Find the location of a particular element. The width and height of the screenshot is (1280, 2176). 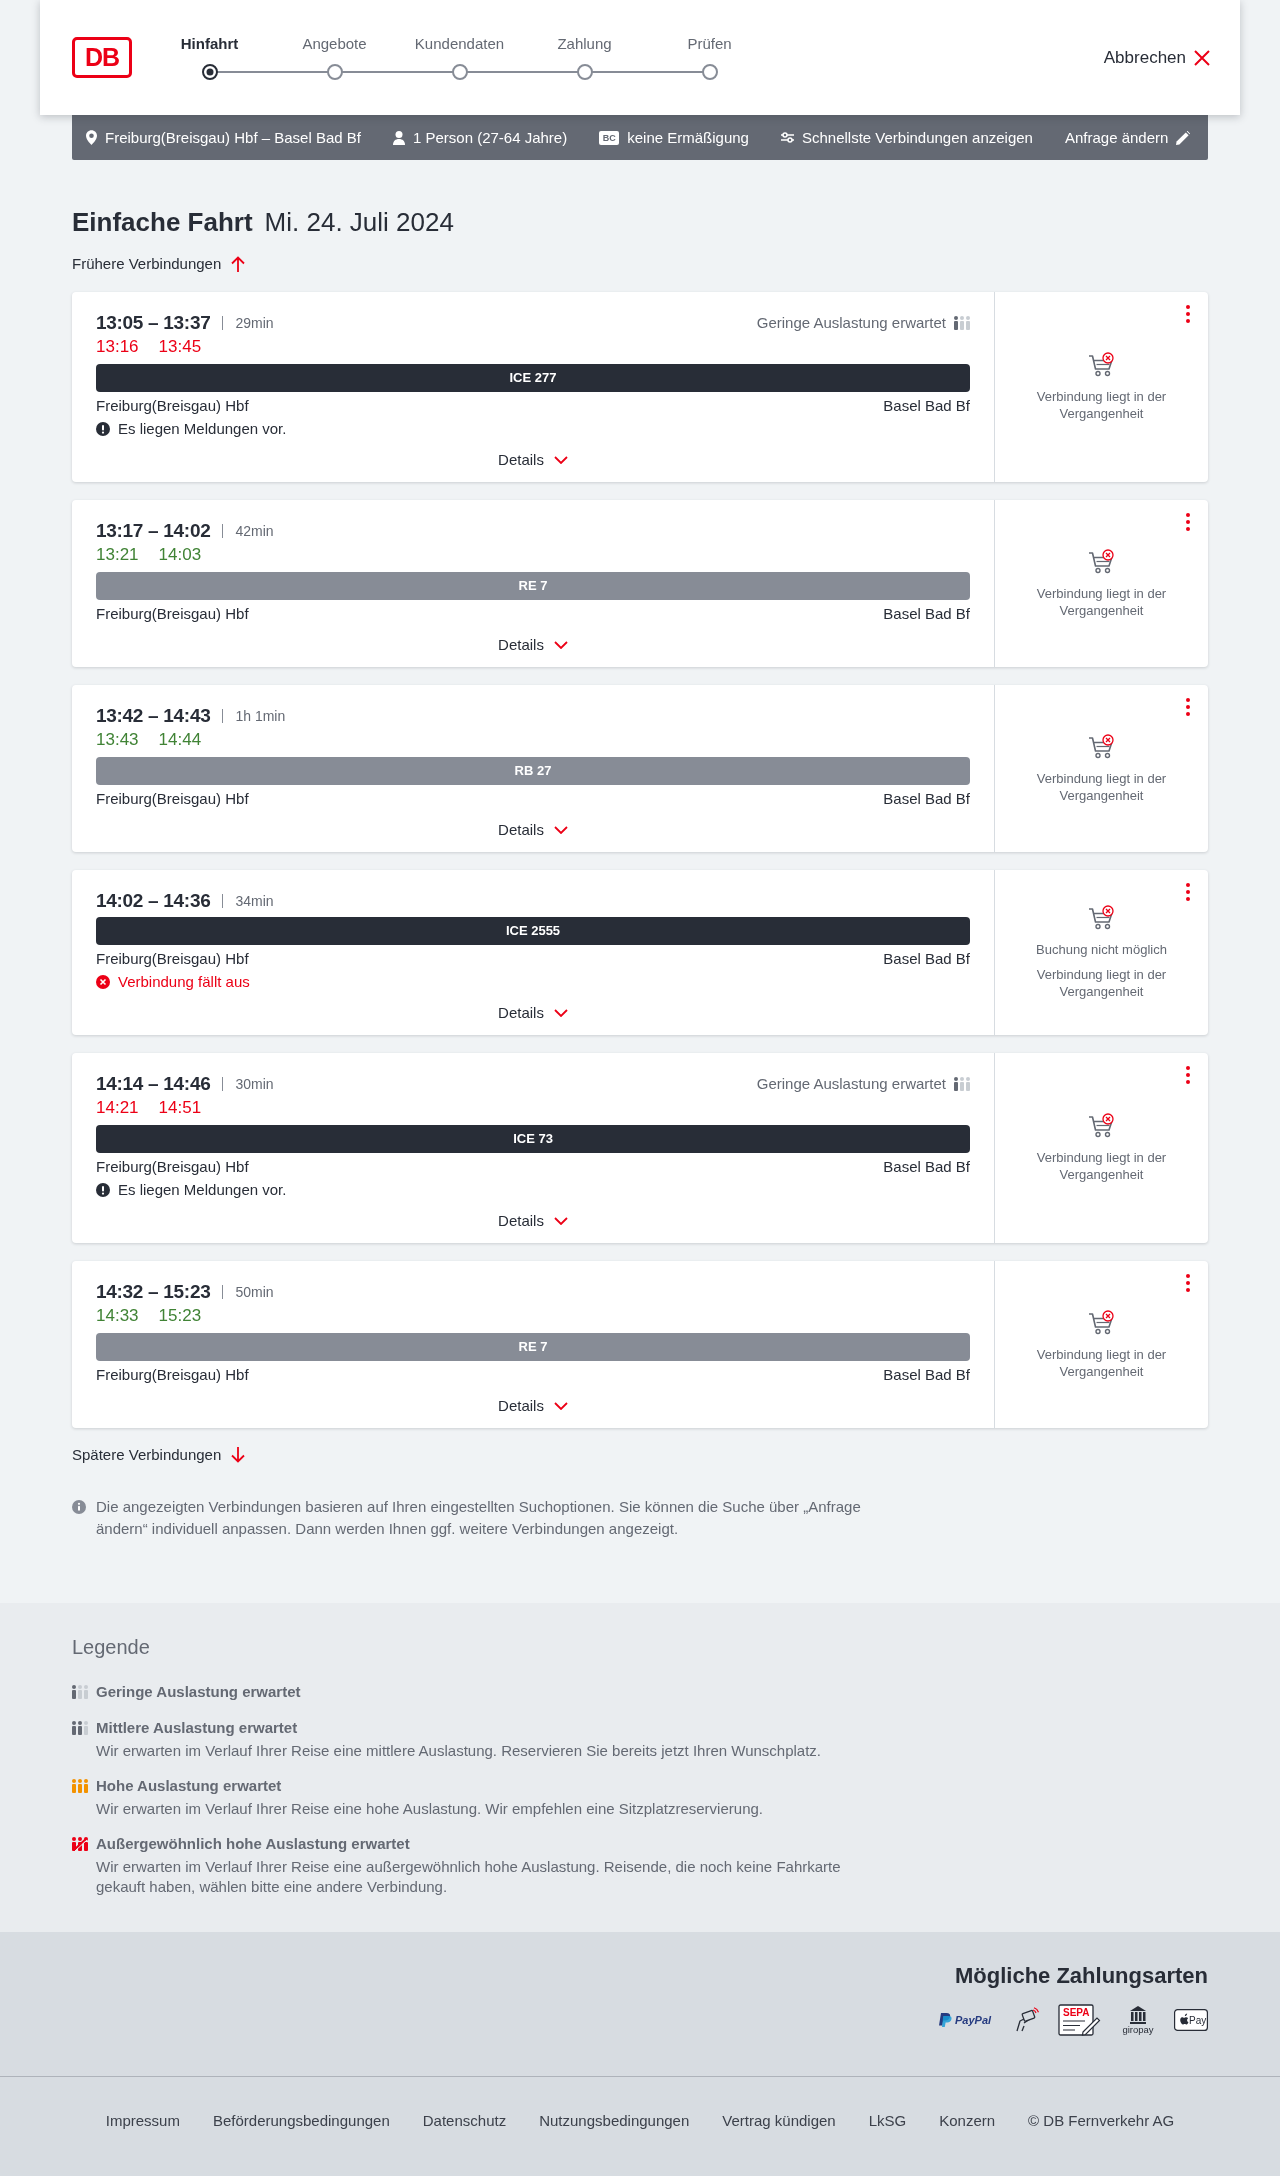

warning-circle-icon is located at coordinates (103, 429).